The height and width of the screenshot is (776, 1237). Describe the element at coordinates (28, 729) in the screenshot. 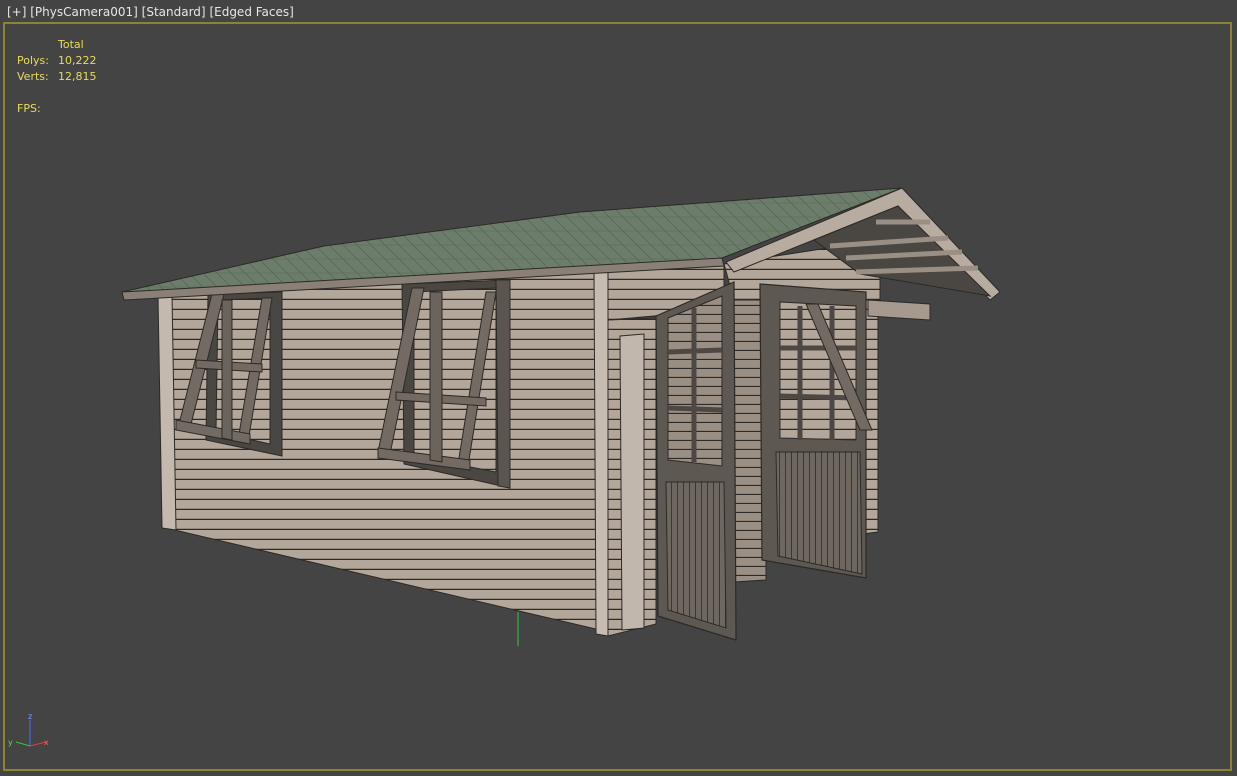

I see `axis-gizmo: z x y` at that location.